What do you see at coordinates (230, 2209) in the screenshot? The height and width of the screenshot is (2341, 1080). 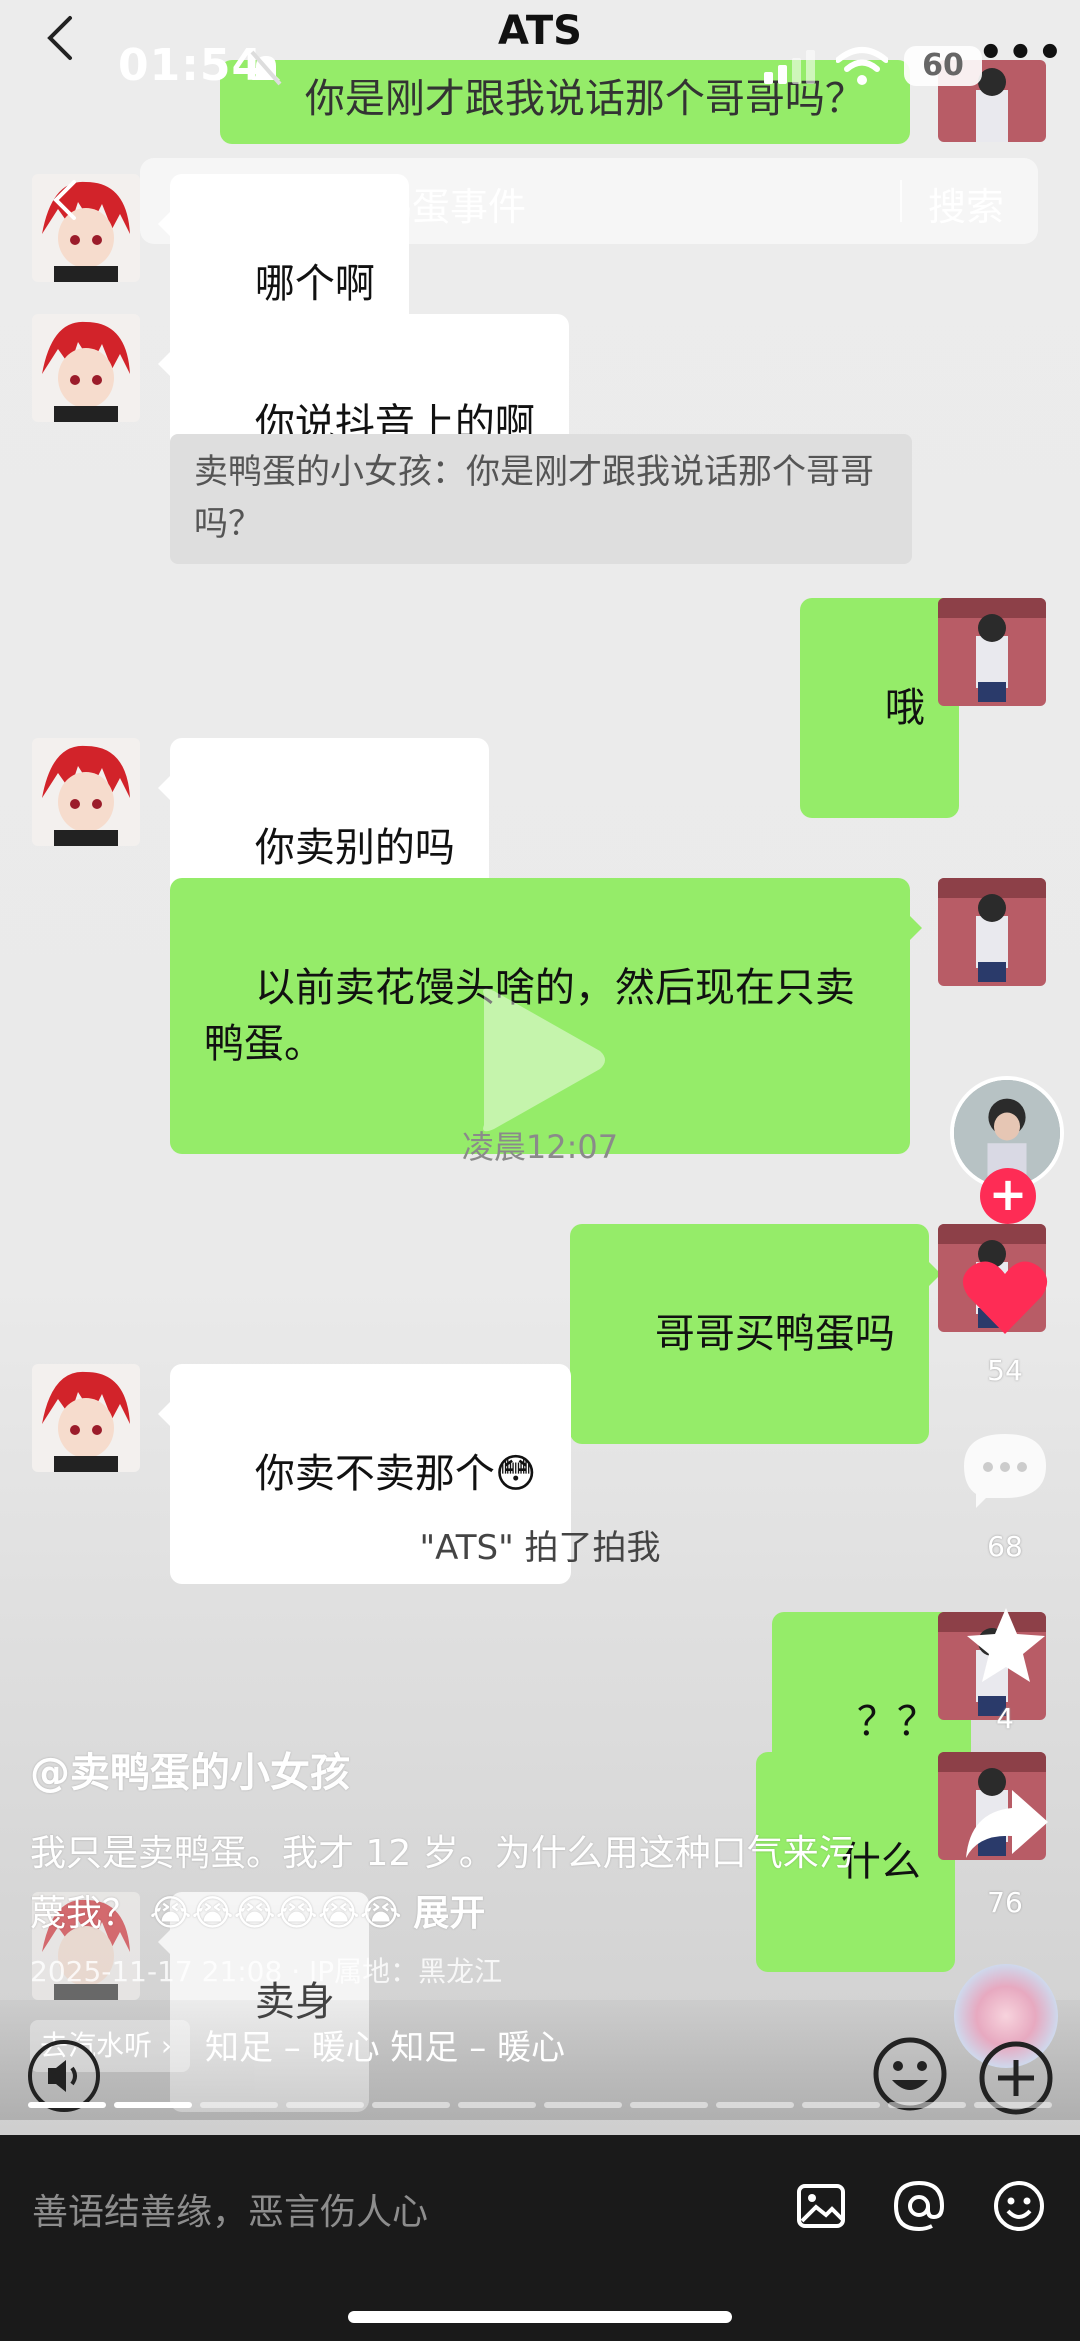 I see `comment-input: 善语结善缘，恶言伤人心` at bounding box center [230, 2209].